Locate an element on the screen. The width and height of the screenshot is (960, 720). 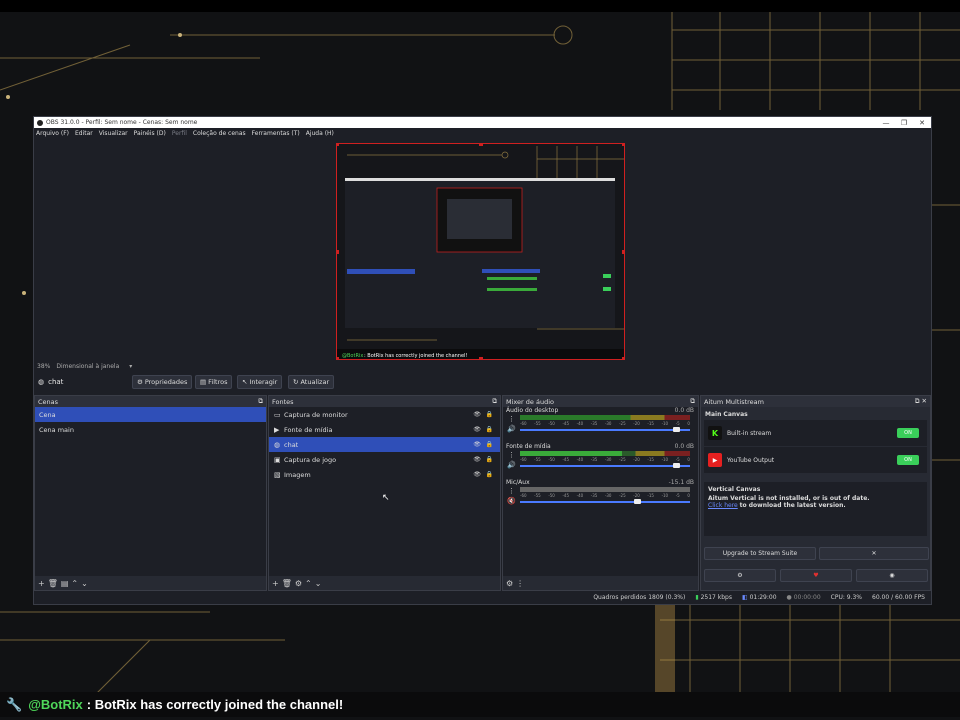
vertical-canvas-label: Vertical Canvas is located at coordinates (734, 489).